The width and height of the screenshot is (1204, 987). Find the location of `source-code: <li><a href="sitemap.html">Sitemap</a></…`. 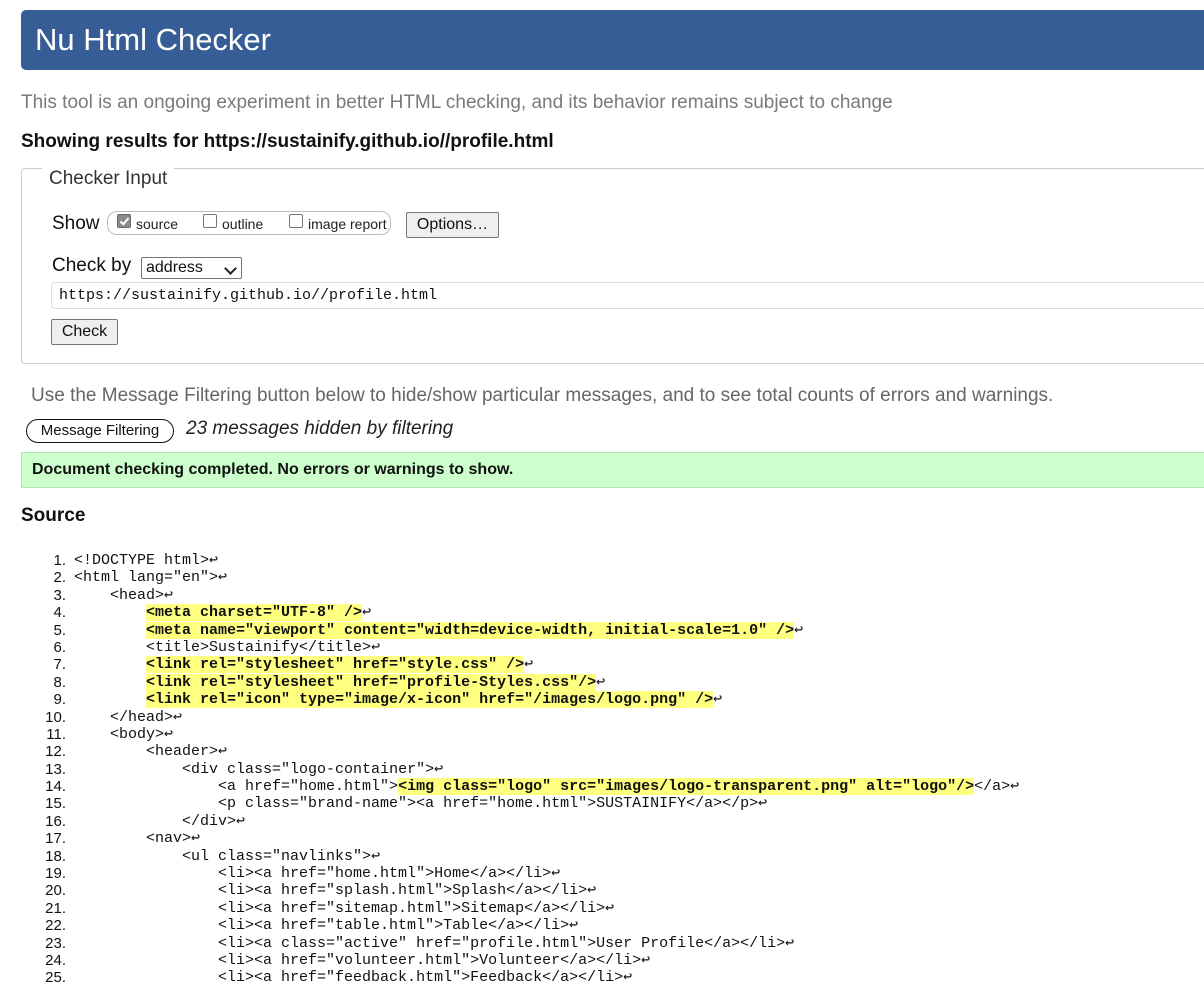

source-code: <li><a href="sitemap.html">Sitemap</a></… is located at coordinates (344, 908).